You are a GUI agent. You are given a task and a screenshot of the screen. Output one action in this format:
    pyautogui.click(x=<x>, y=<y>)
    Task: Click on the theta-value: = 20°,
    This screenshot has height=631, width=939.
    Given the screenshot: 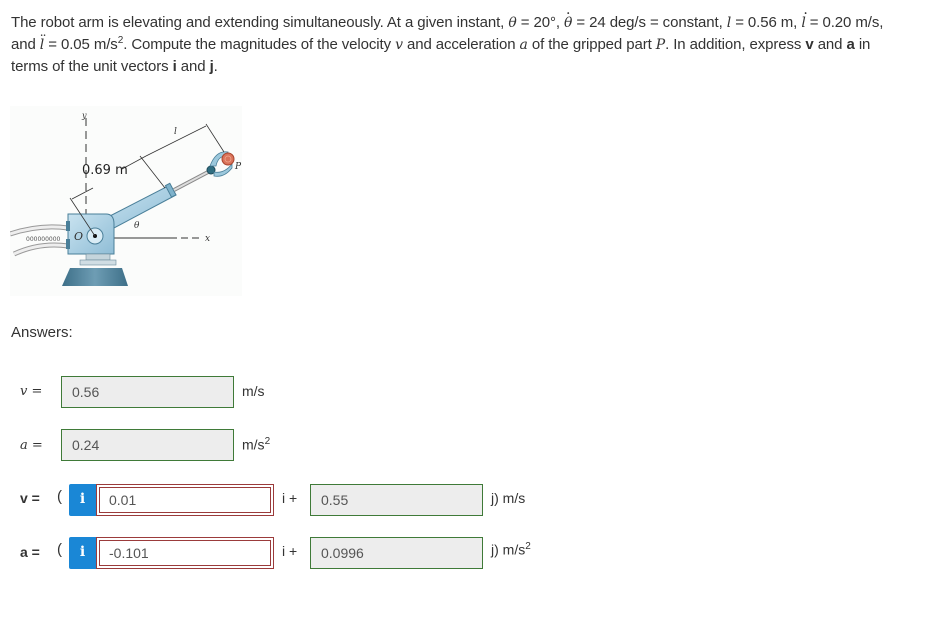 What is the action you would take?
    pyautogui.click(x=540, y=22)
    